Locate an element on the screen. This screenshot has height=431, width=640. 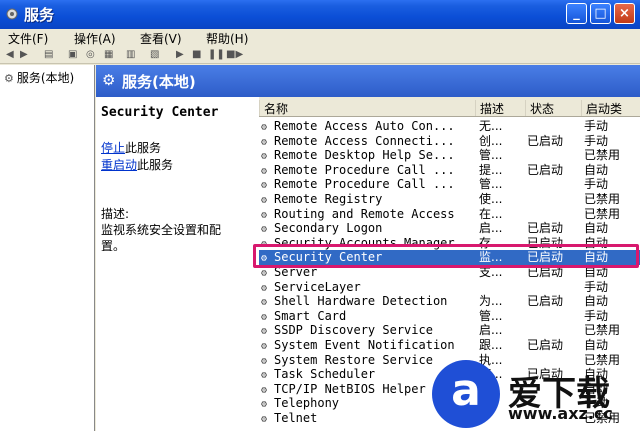
service-row: ⚙ Remote Desktop Help Se... 管... 已禁用 is located at coordinates (449, 155).